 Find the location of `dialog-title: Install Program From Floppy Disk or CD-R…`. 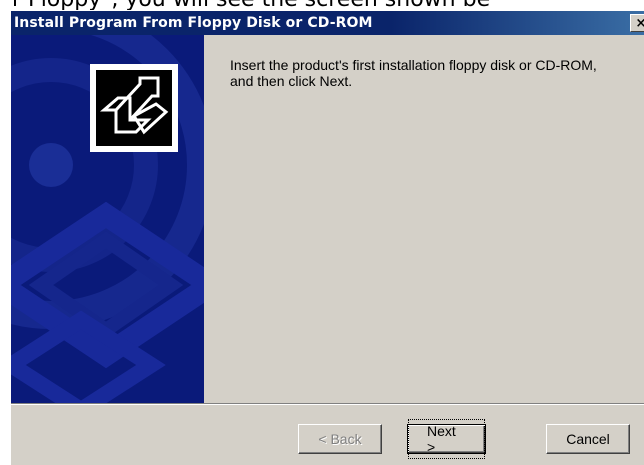

dialog-title: Install Program From Floppy Disk or CD-R… is located at coordinates (193, 23).